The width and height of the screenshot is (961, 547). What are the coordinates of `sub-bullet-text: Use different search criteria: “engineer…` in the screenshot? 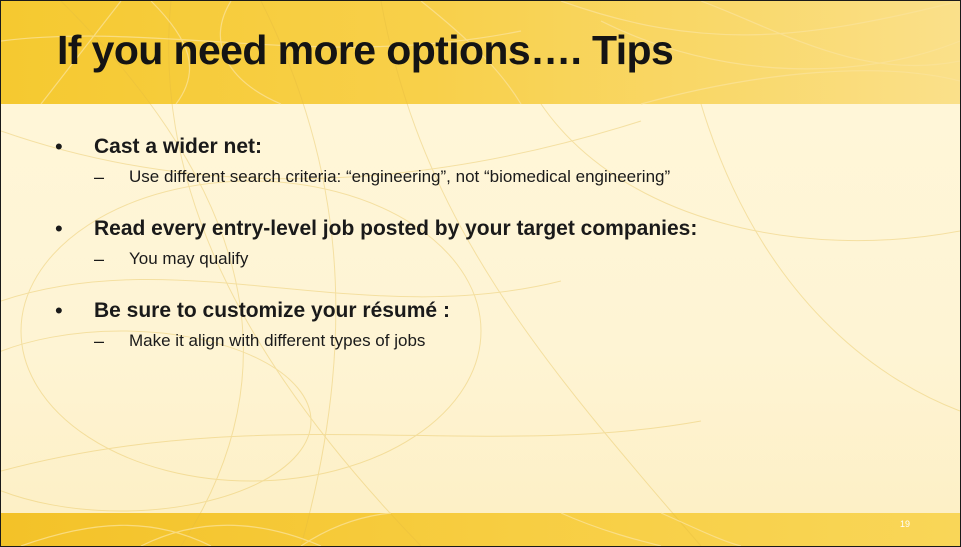 It's located at (400, 176).